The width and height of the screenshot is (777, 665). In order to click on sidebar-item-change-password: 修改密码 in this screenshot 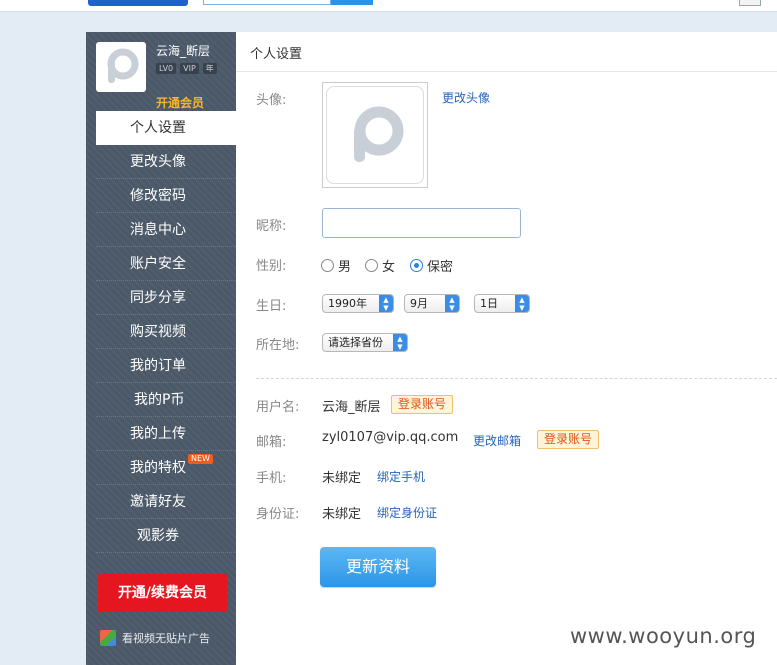, I will do `click(166, 196)`.